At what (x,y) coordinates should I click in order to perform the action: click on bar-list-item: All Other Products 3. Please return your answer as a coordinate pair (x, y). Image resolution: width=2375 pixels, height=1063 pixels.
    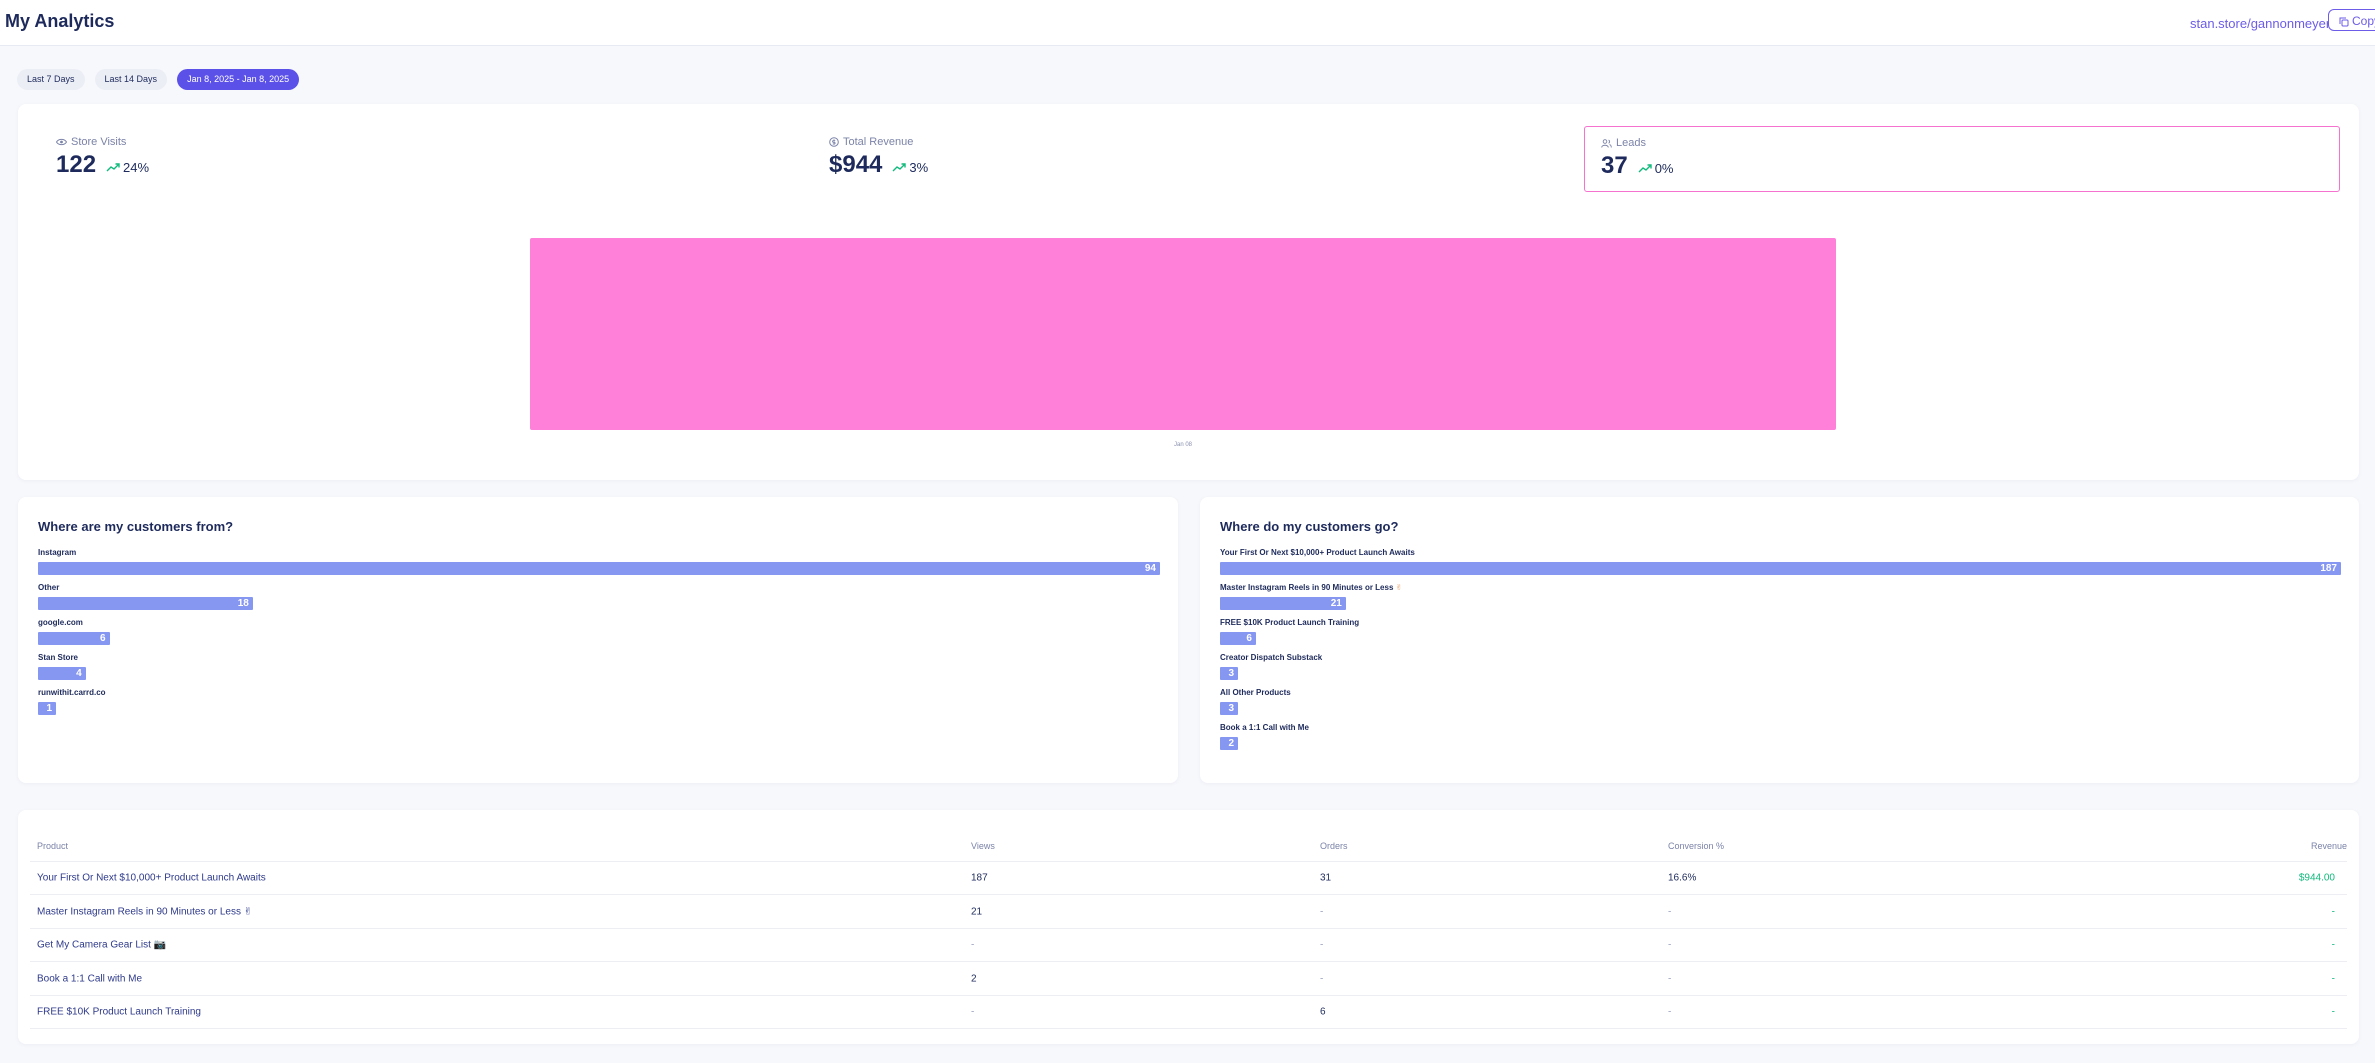
    Looking at the image, I should click on (1780, 705).